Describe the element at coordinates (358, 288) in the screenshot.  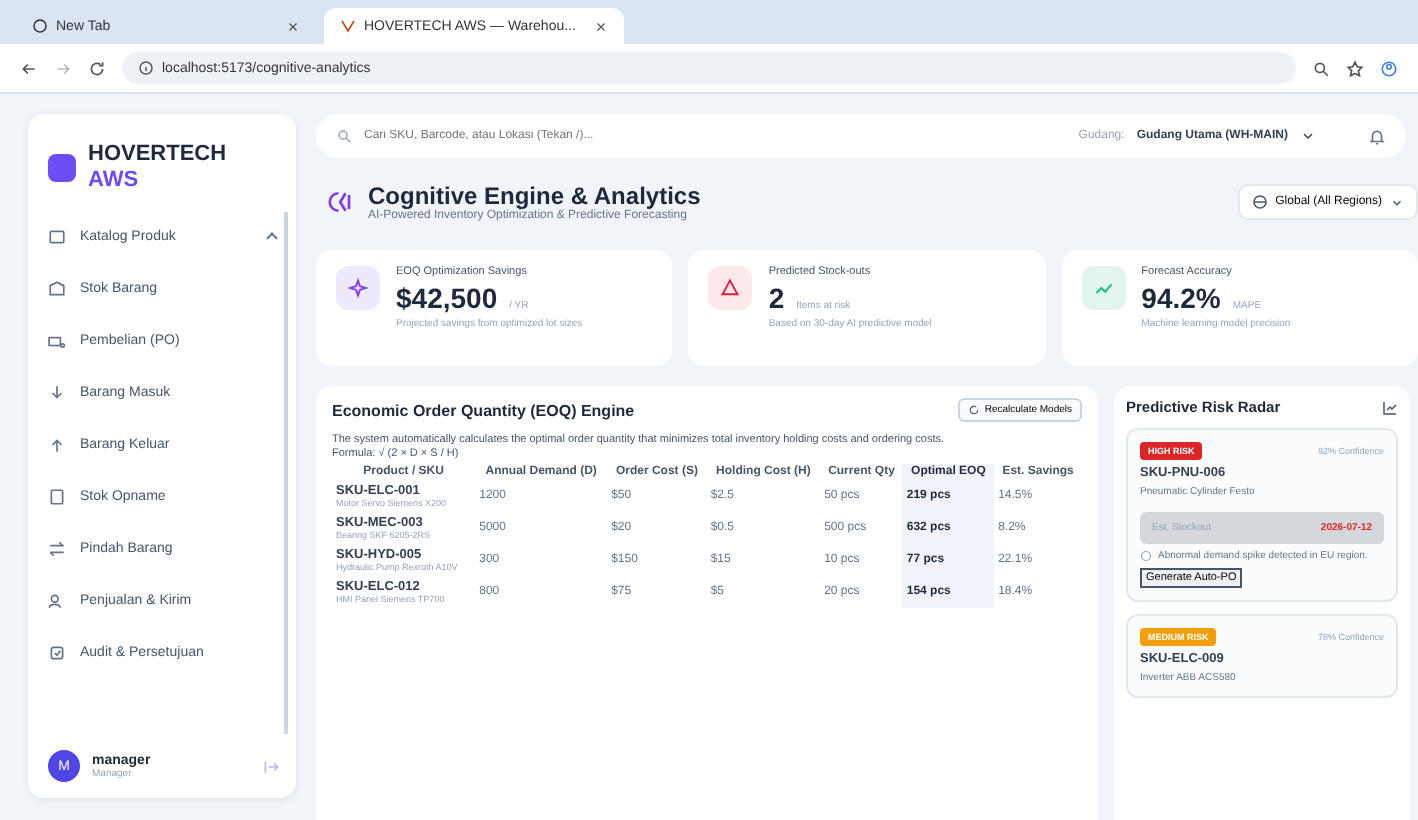
I see `sparkle-icon` at that location.